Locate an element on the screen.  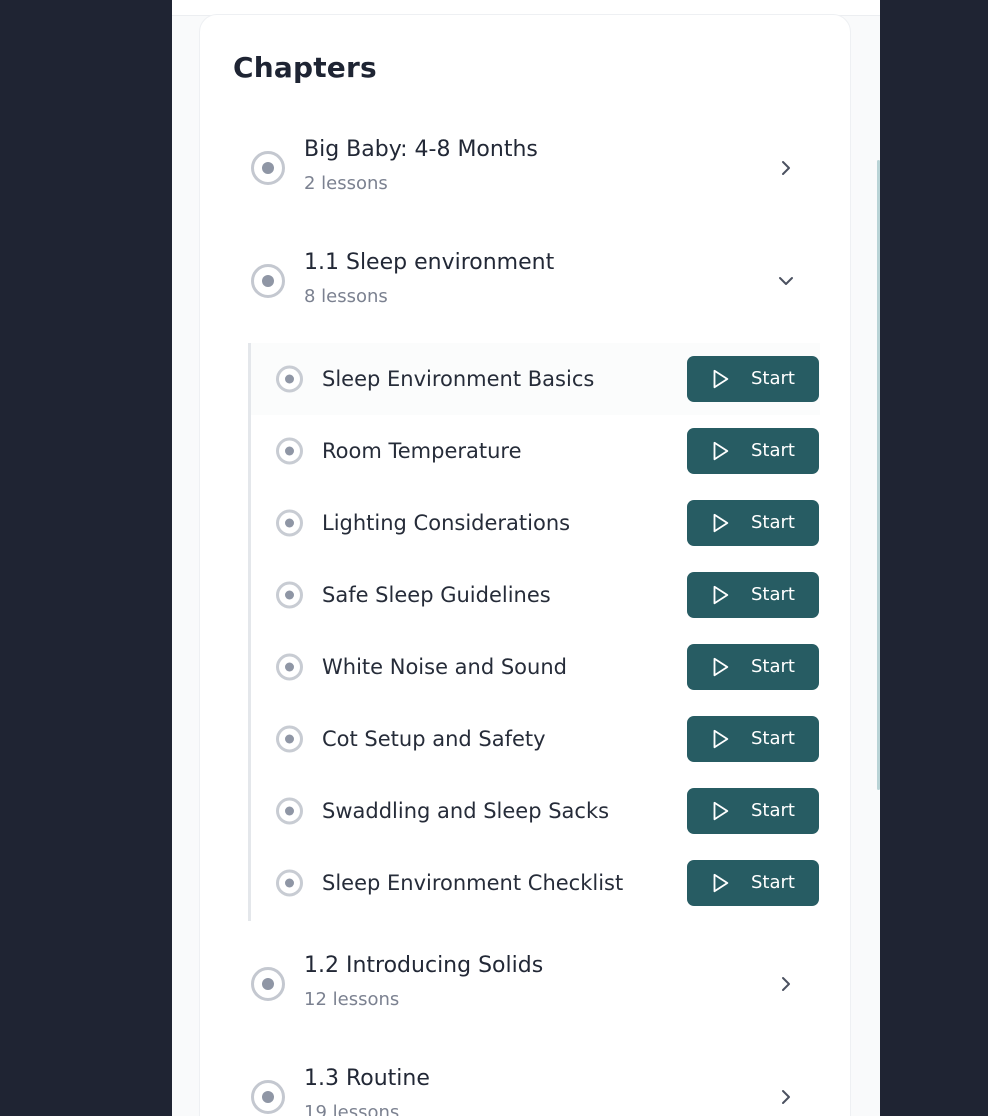
lesson-title: White Noise and Sound is located at coordinates (444, 667).